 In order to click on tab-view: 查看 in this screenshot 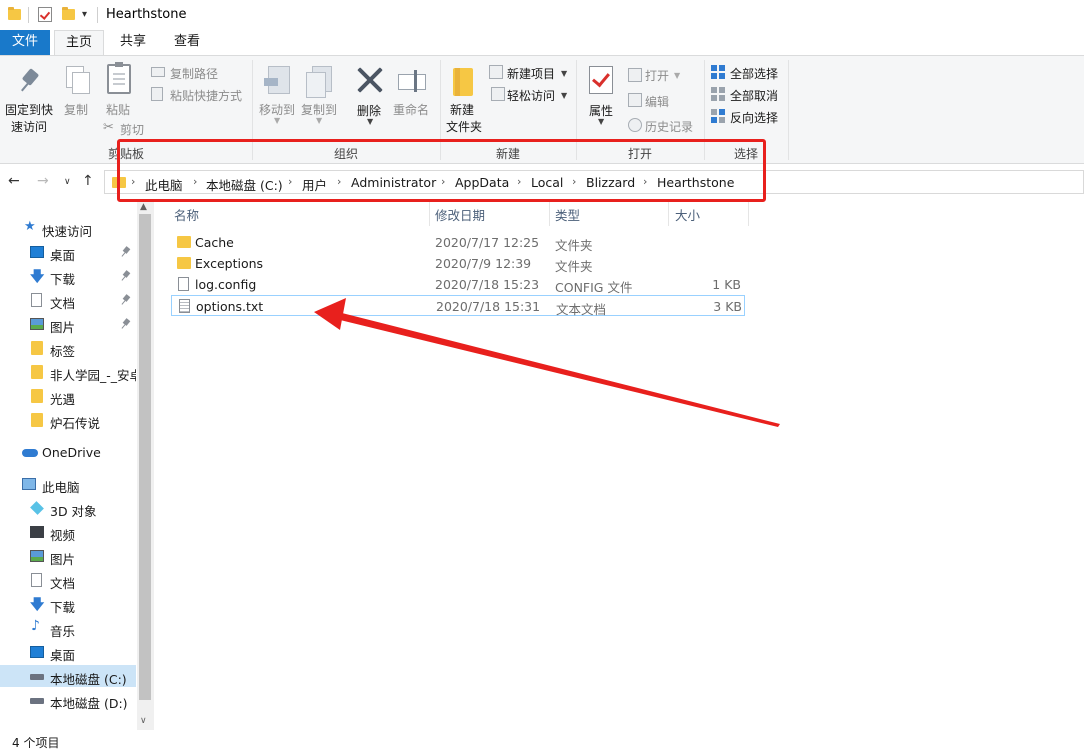, I will do `click(187, 42)`.